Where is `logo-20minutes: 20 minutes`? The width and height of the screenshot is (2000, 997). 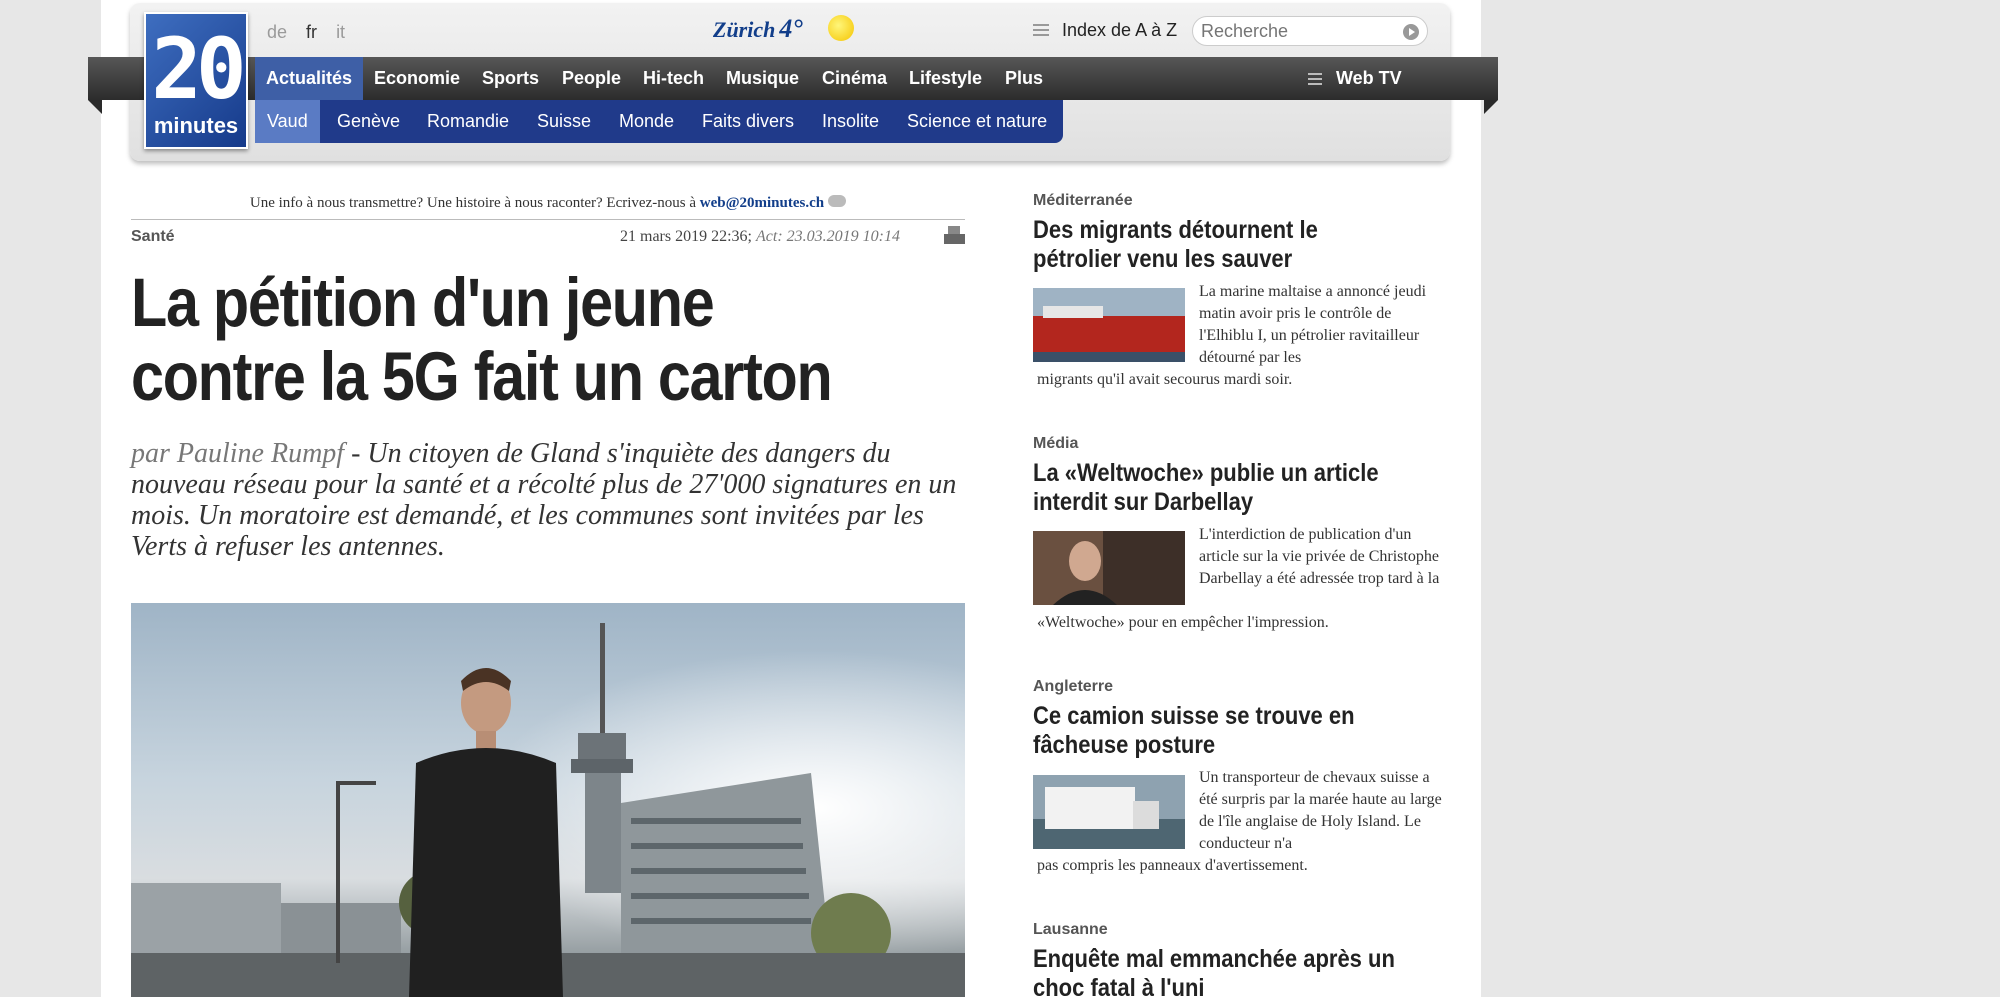
logo-20minutes: 20 minutes is located at coordinates (196, 80).